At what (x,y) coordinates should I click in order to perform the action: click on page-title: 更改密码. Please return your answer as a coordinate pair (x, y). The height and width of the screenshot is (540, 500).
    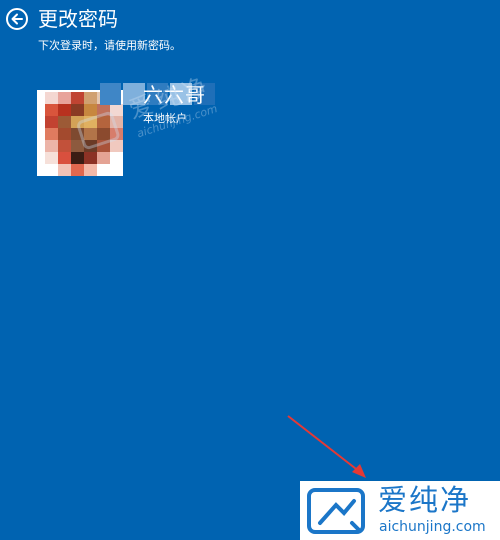
    Looking at the image, I should click on (78, 19).